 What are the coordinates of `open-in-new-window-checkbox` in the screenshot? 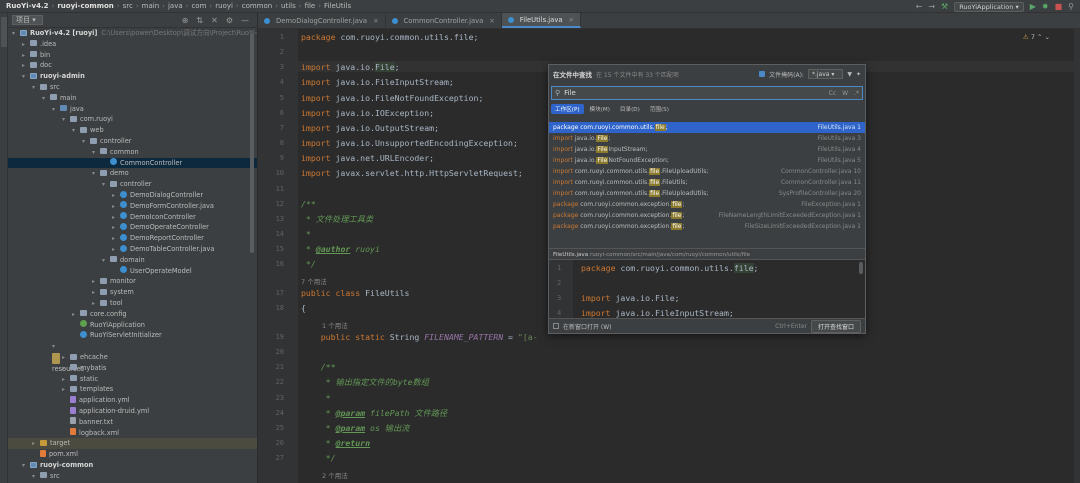 It's located at (556, 326).